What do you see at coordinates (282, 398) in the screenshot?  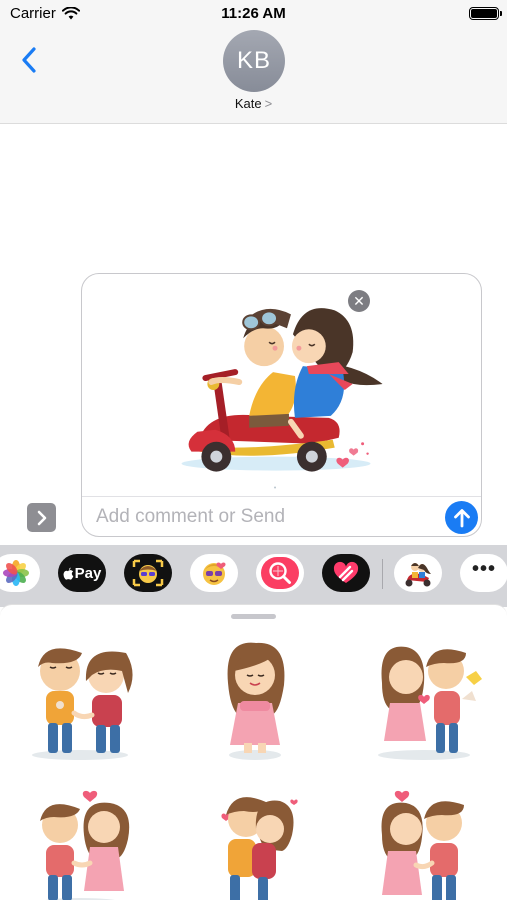 I see `scooter-couple-sticker-preview` at bounding box center [282, 398].